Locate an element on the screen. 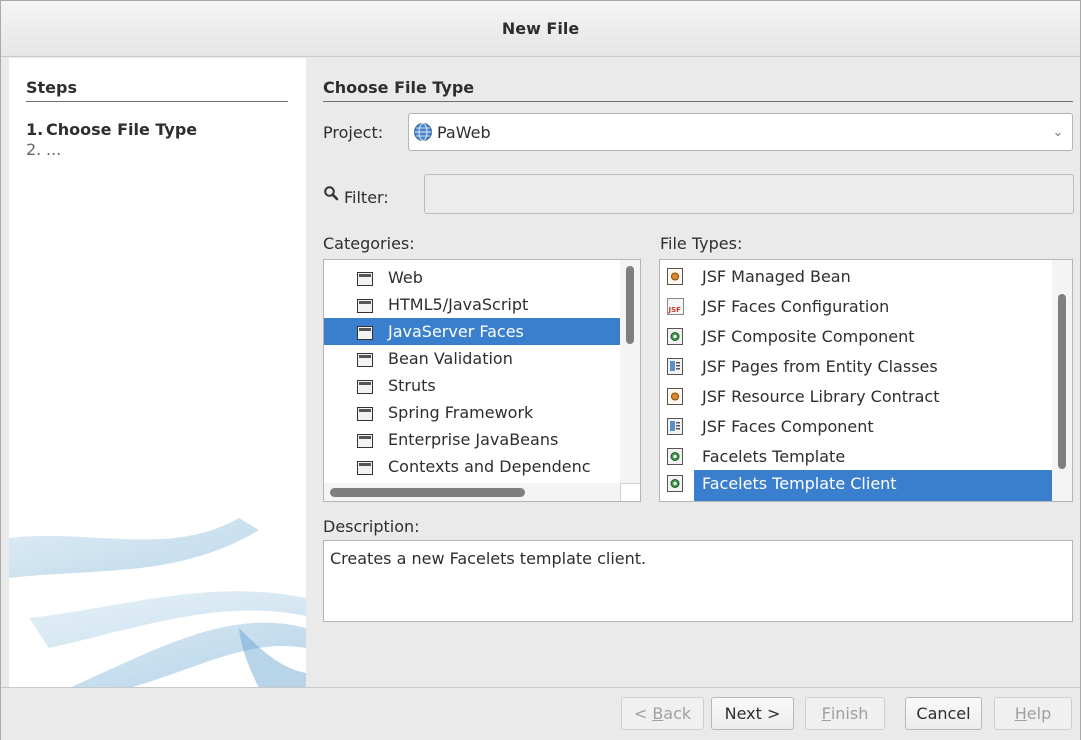  dialog-titlebar: New File is located at coordinates (540, 29).